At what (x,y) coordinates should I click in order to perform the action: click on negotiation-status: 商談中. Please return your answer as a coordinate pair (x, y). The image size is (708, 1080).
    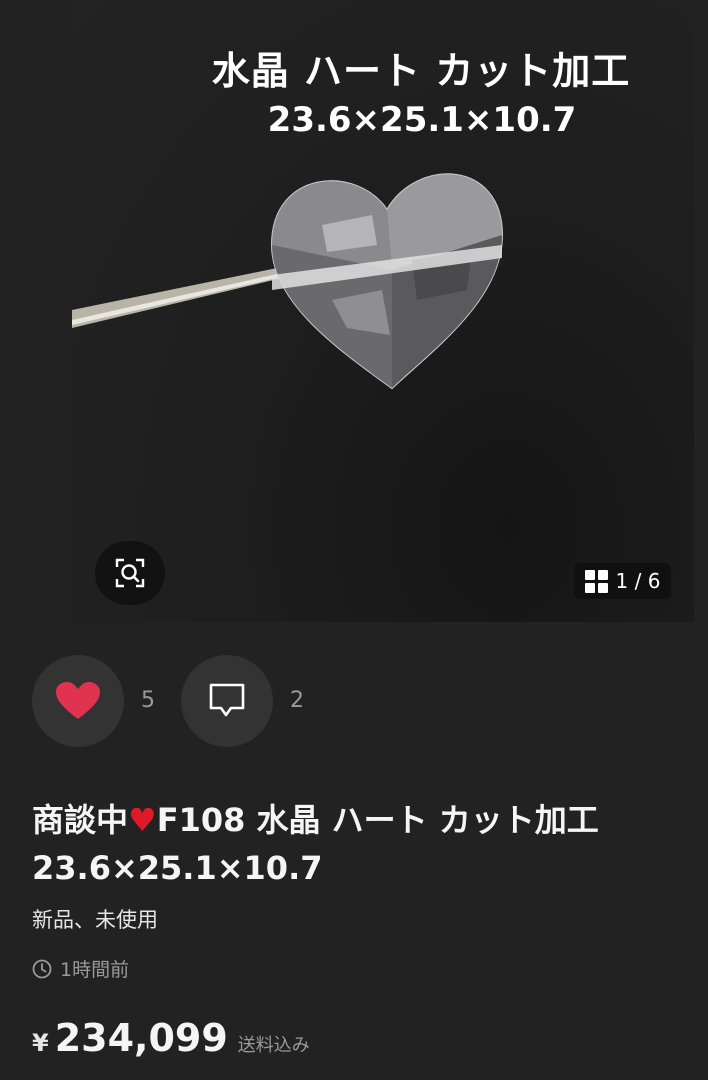
    Looking at the image, I should click on (80, 820).